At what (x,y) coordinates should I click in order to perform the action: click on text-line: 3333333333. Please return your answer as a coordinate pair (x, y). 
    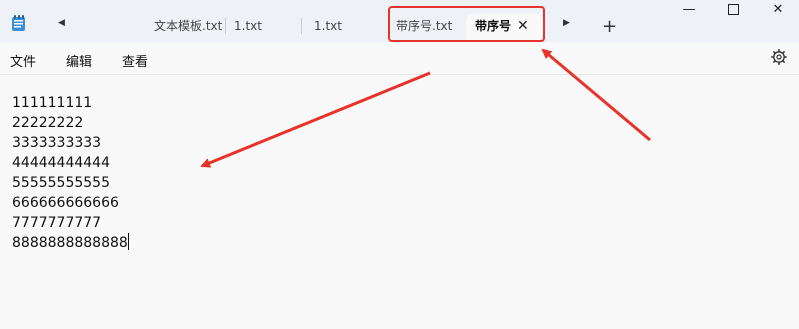
    Looking at the image, I should click on (57, 143).